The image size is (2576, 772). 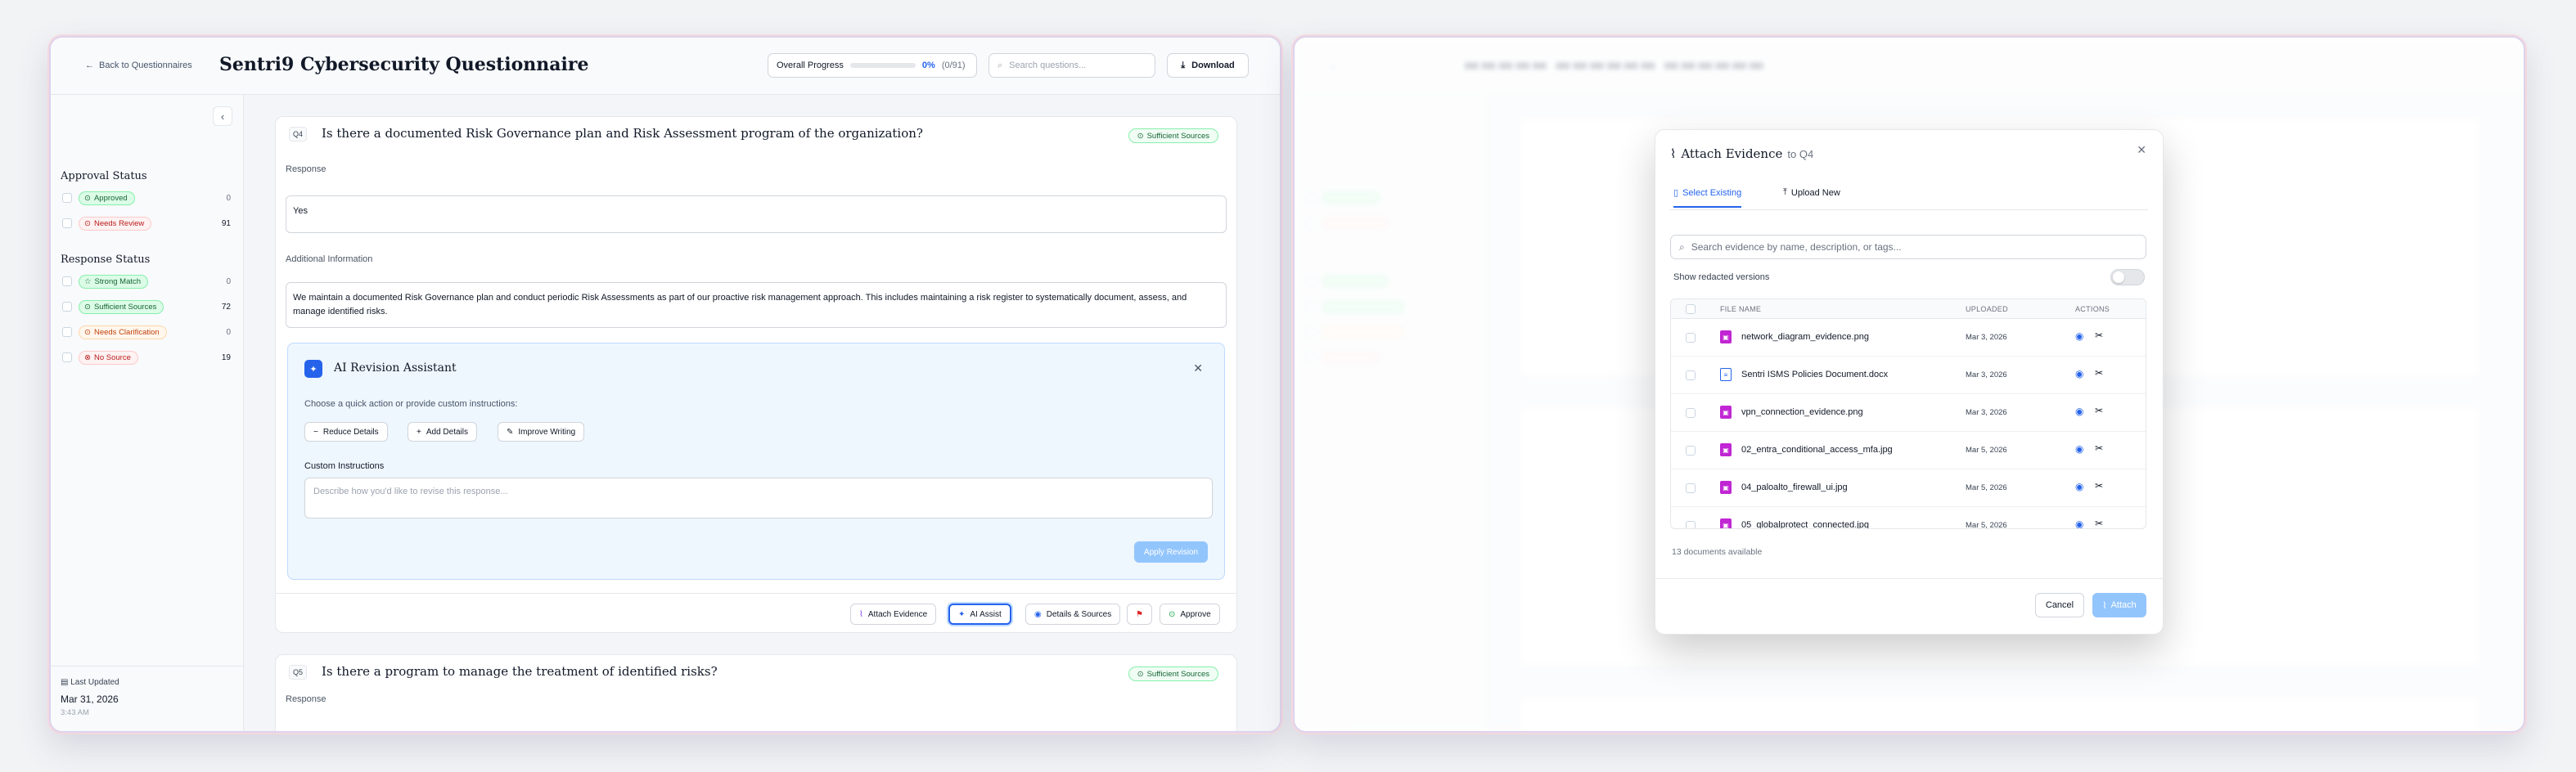 I want to click on flag-button: ⚑, so click(x=1139, y=614).